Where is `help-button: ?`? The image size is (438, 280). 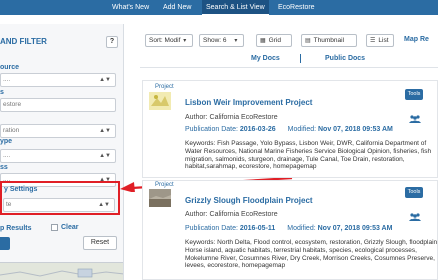
help-button: ? is located at coordinates (112, 42).